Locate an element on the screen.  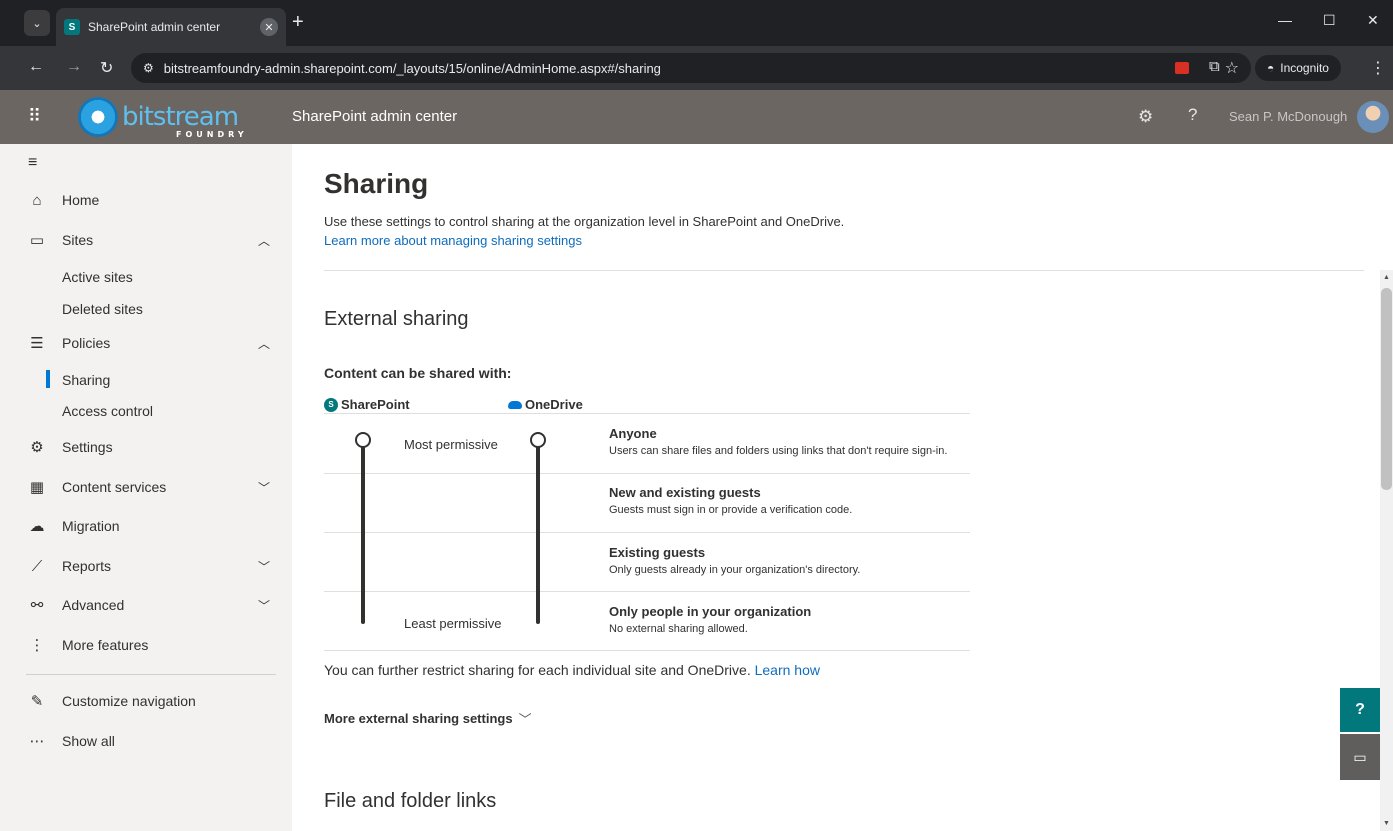
content-shared-with-label: Content can be shared with: is located at coordinates (418, 373).